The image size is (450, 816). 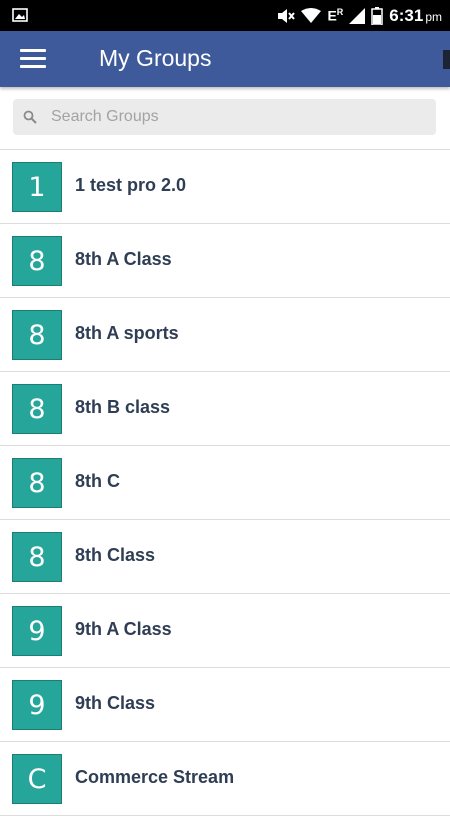 What do you see at coordinates (225, 557) in the screenshot?
I see `group-row: 8 8th Class` at bounding box center [225, 557].